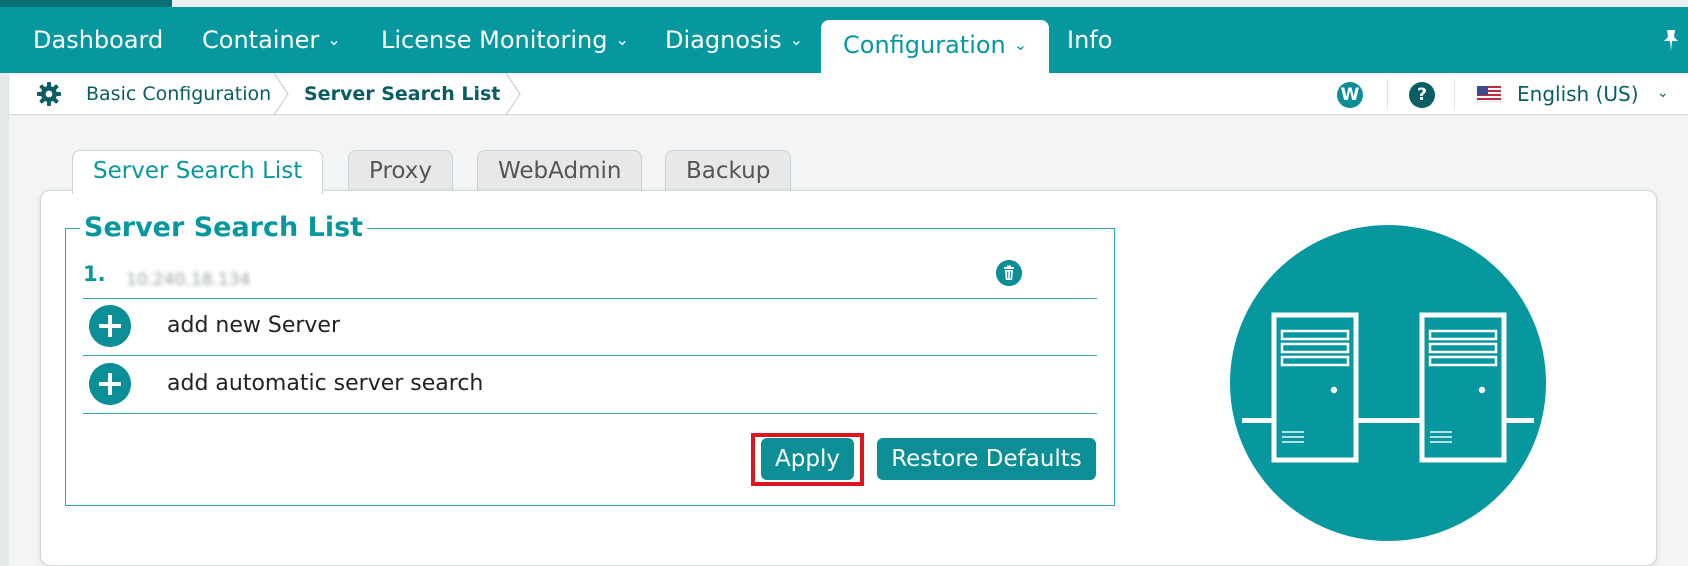  I want to click on nav-license-monitoring: License Monitoring ⌄, so click(505, 40).